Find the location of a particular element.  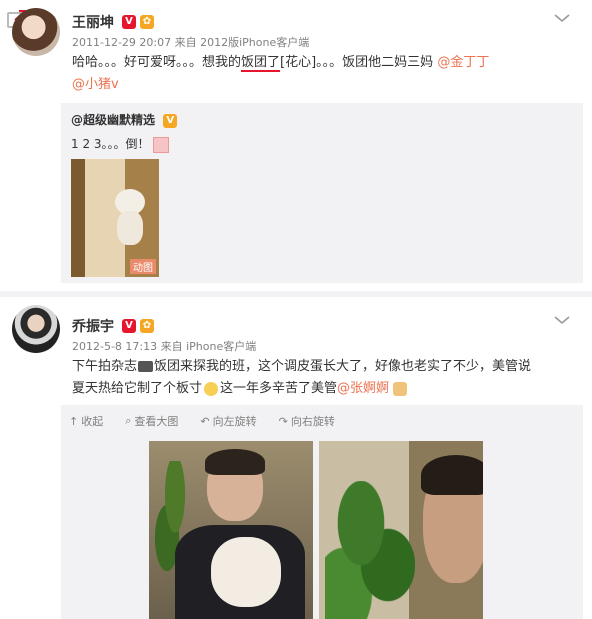

zoom-icon: ⌕ is located at coordinates (128, 420).